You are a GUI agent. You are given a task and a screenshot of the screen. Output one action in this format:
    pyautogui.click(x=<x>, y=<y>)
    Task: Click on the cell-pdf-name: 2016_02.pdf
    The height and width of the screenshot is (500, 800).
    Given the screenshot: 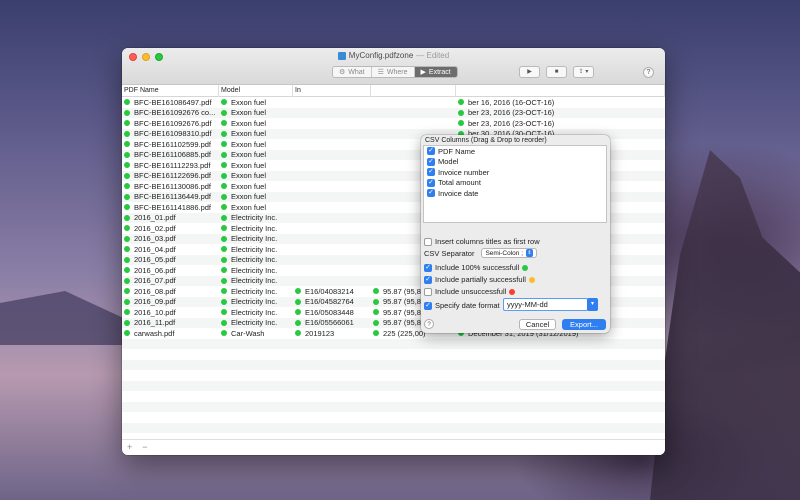 What is the action you would take?
    pyautogui.click(x=170, y=228)
    